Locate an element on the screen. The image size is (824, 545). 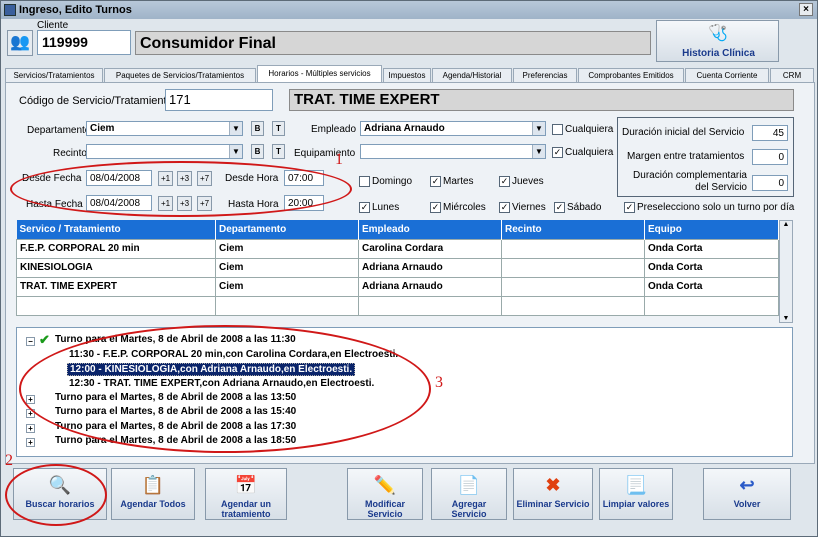
delete-icon: ✖ is located at coordinates (553, 485).